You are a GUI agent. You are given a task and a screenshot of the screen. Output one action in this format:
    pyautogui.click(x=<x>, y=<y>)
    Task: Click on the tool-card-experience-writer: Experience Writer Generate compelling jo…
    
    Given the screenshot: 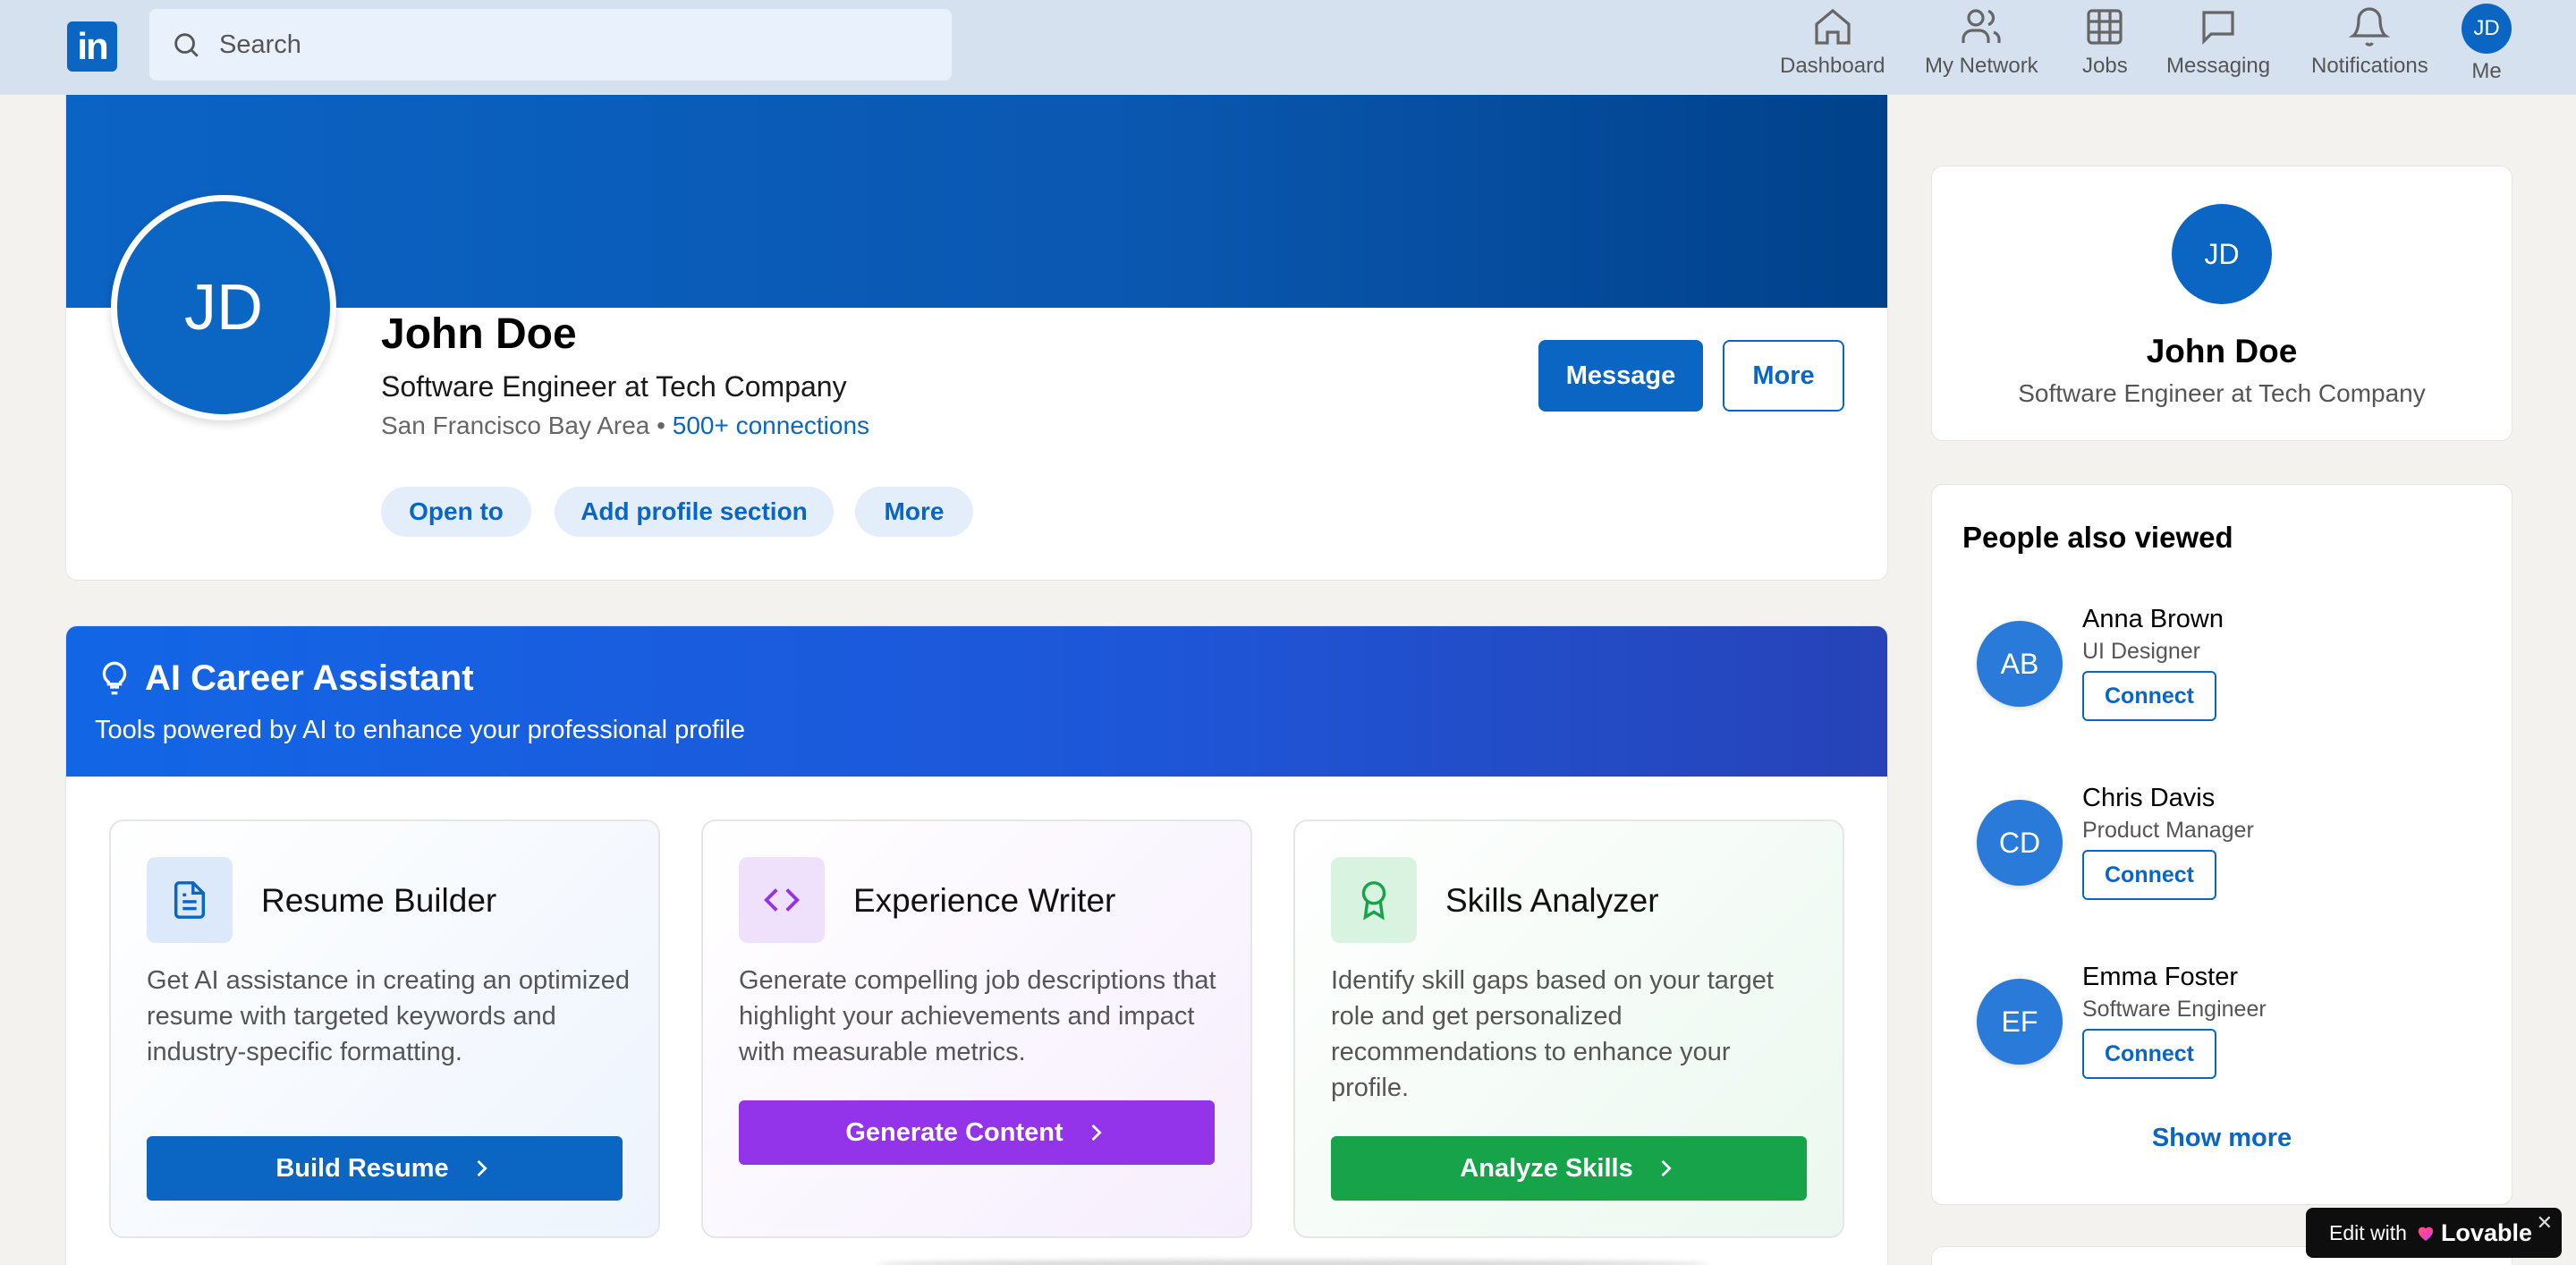 What is the action you would take?
    pyautogui.click(x=976, y=1028)
    